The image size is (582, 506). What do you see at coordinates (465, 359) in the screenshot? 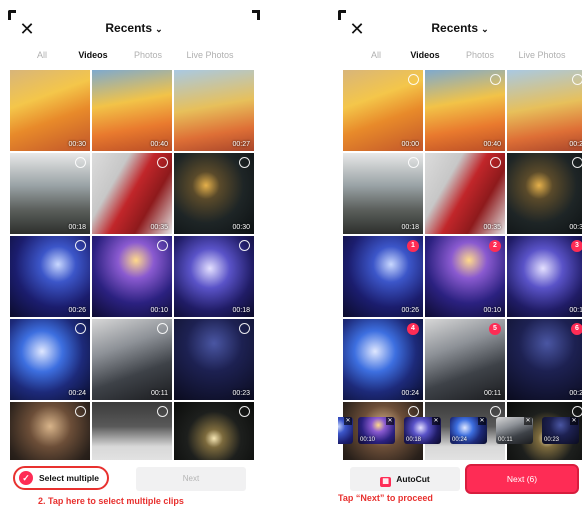
I see `video-thumbnail: 5 00:11` at bounding box center [465, 359].